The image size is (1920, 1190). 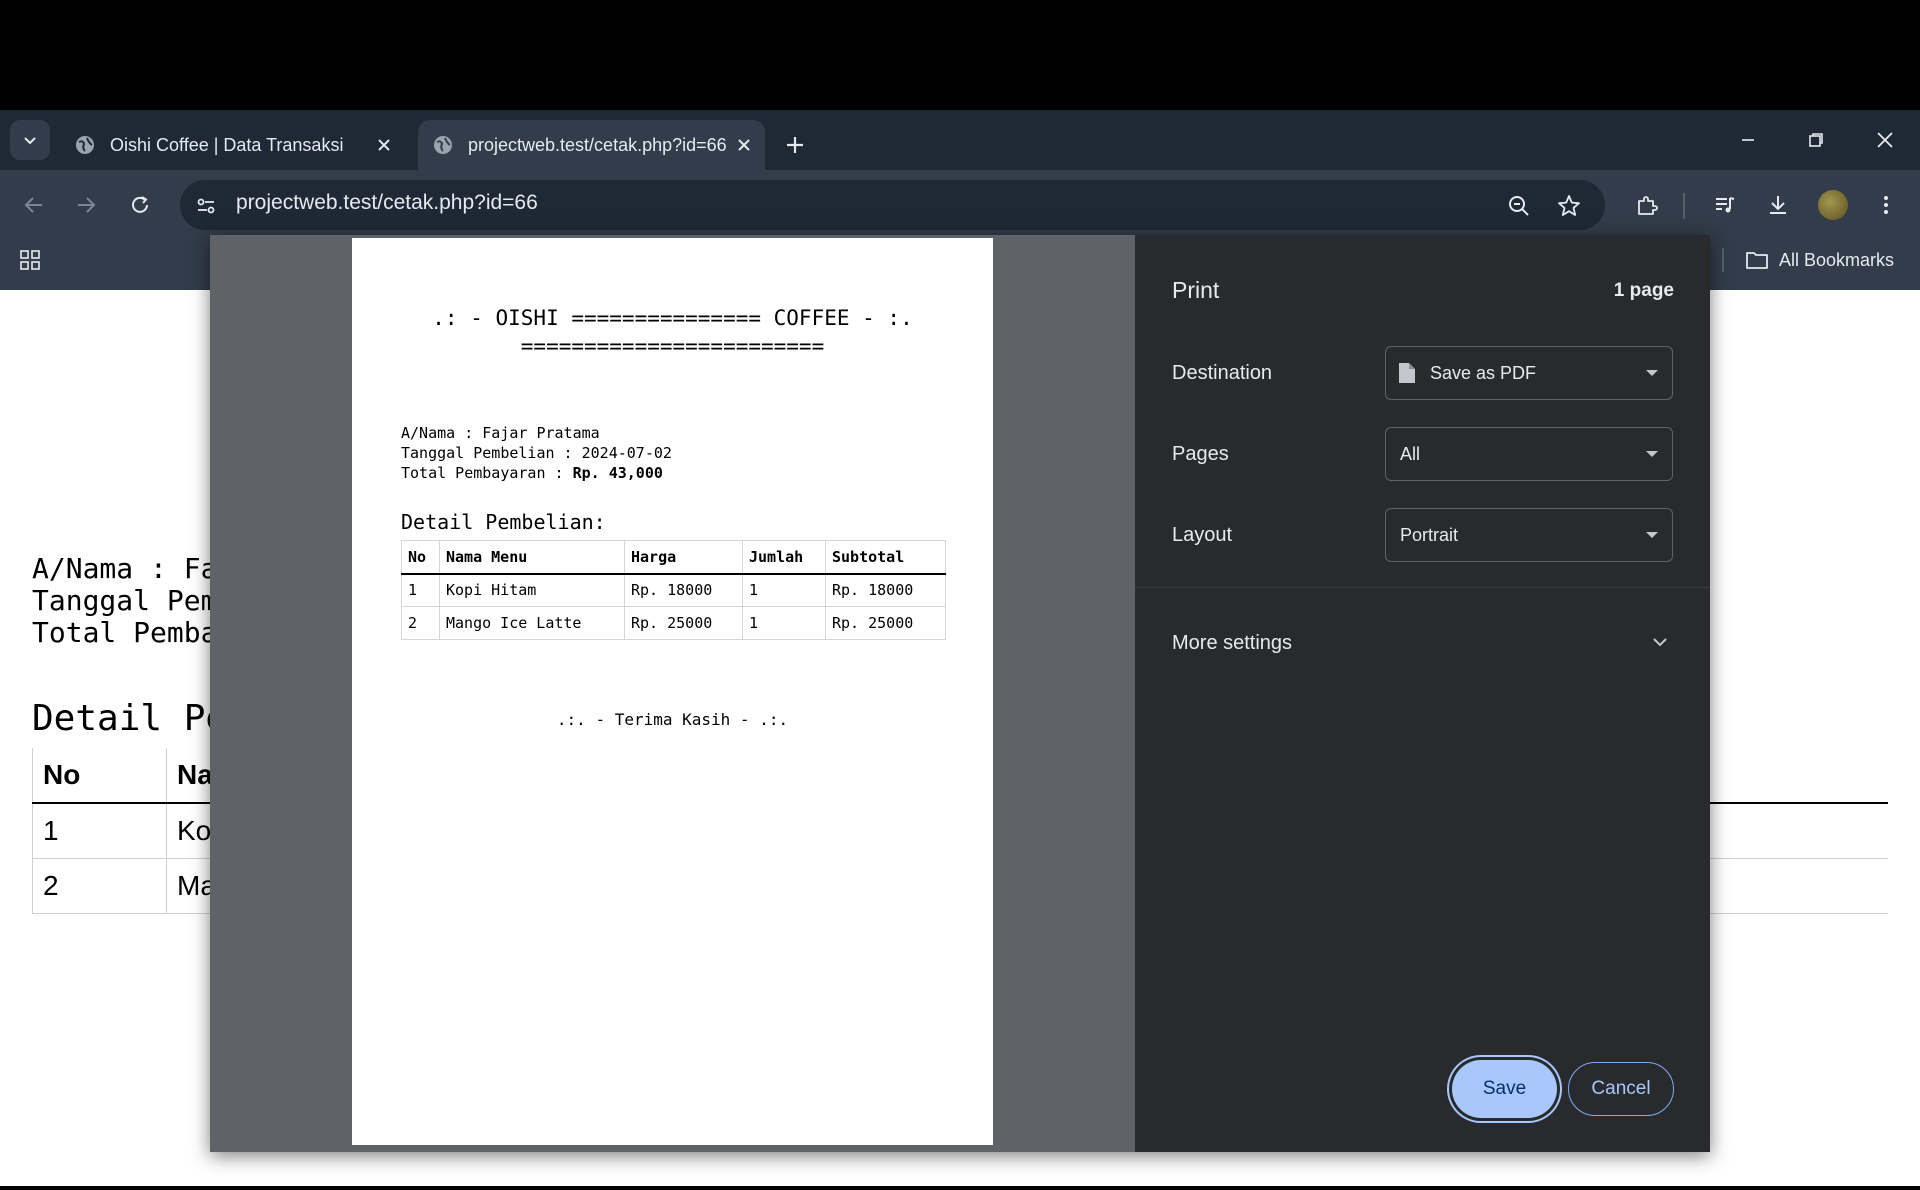 What do you see at coordinates (227, 144) in the screenshot?
I see `tab-title: Oishi Coffee | Data Transaksi` at bounding box center [227, 144].